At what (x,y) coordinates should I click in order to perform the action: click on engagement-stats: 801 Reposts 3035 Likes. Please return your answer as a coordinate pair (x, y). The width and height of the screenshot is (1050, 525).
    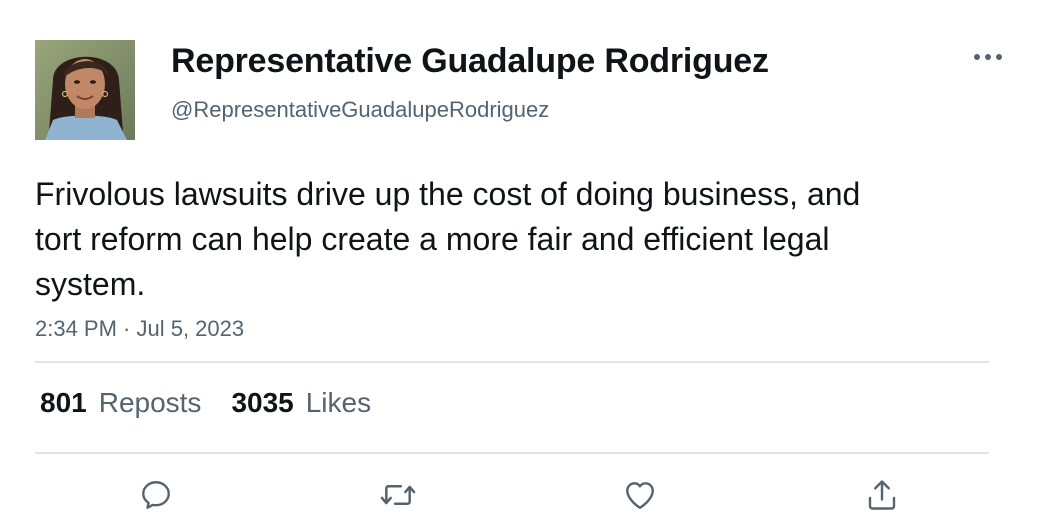
    Looking at the image, I should click on (205, 403).